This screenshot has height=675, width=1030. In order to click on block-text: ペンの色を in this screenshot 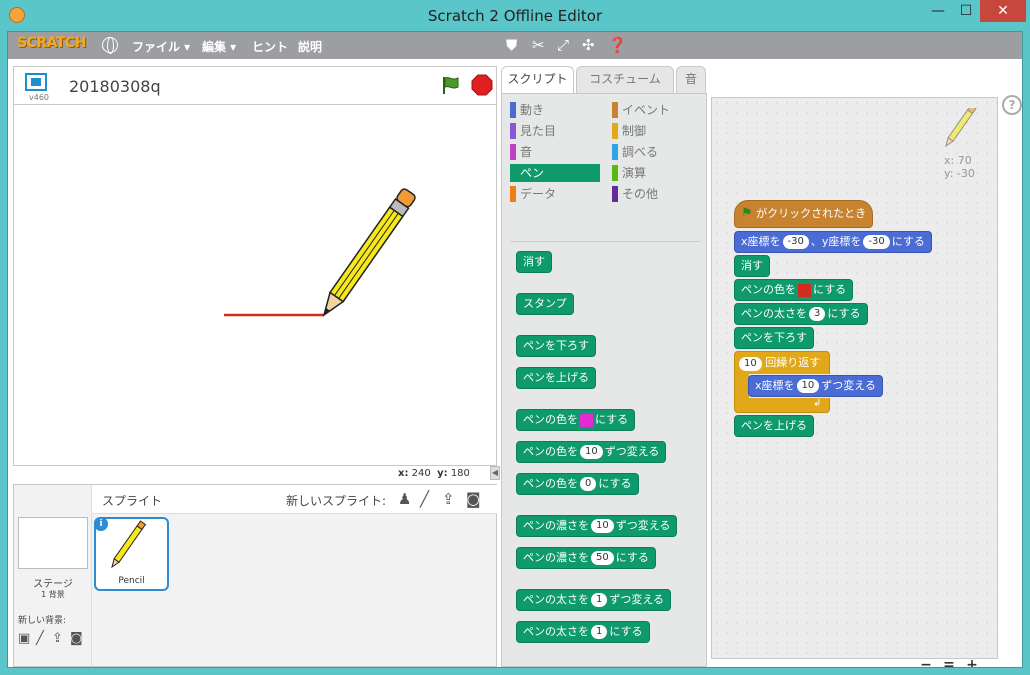, I will do `click(550, 483)`.